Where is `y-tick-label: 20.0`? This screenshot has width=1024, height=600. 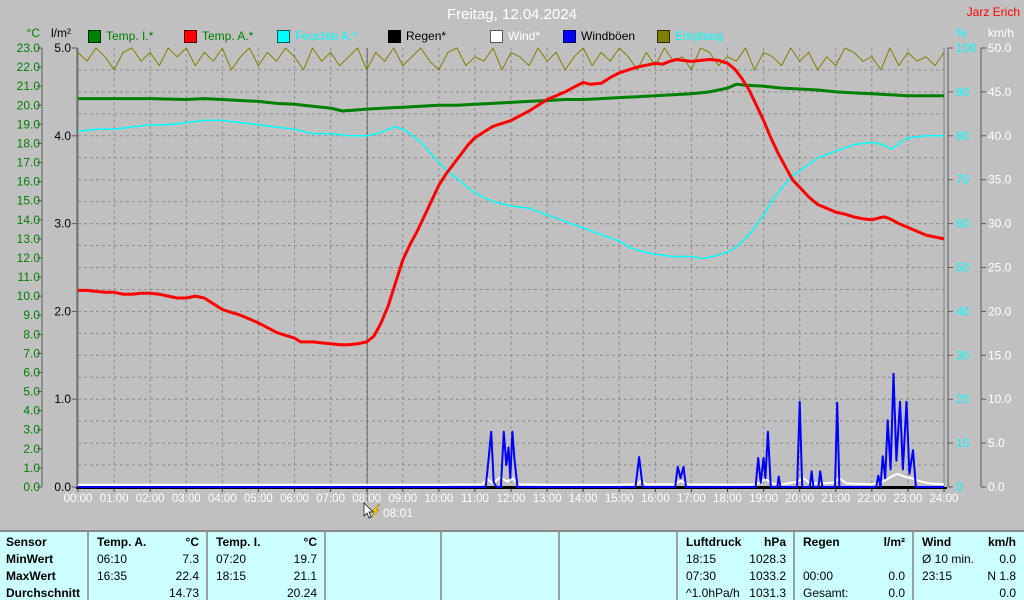
y-tick-label: 20.0 is located at coordinates (29, 105).